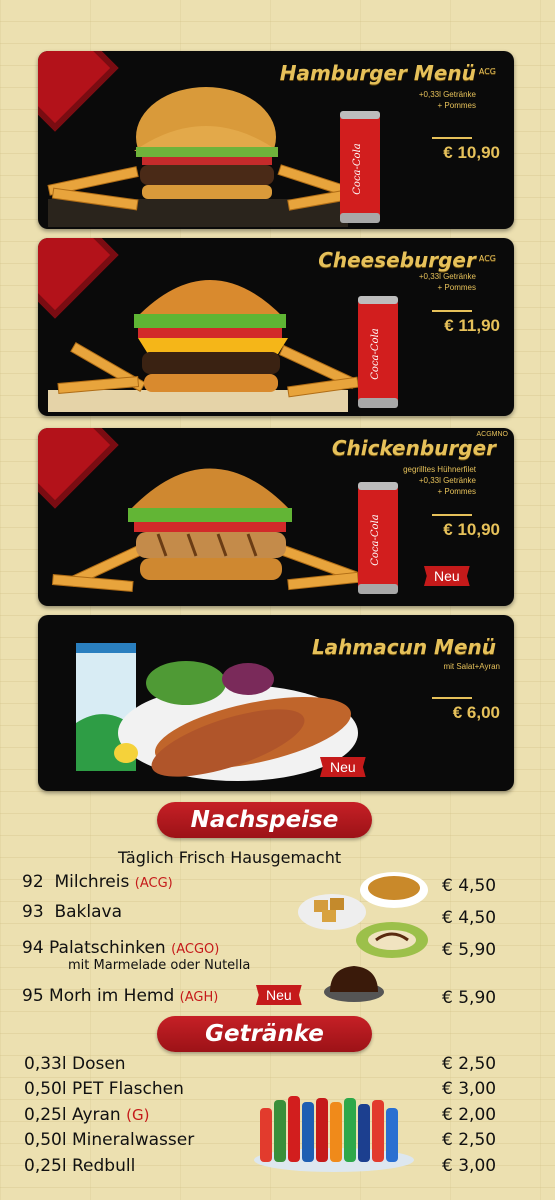 The height and width of the screenshot is (1200, 555). Describe the element at coordinates (471, 666) in the screenshot. I see `menu-sub: mit Salat+Ayran` at that location.